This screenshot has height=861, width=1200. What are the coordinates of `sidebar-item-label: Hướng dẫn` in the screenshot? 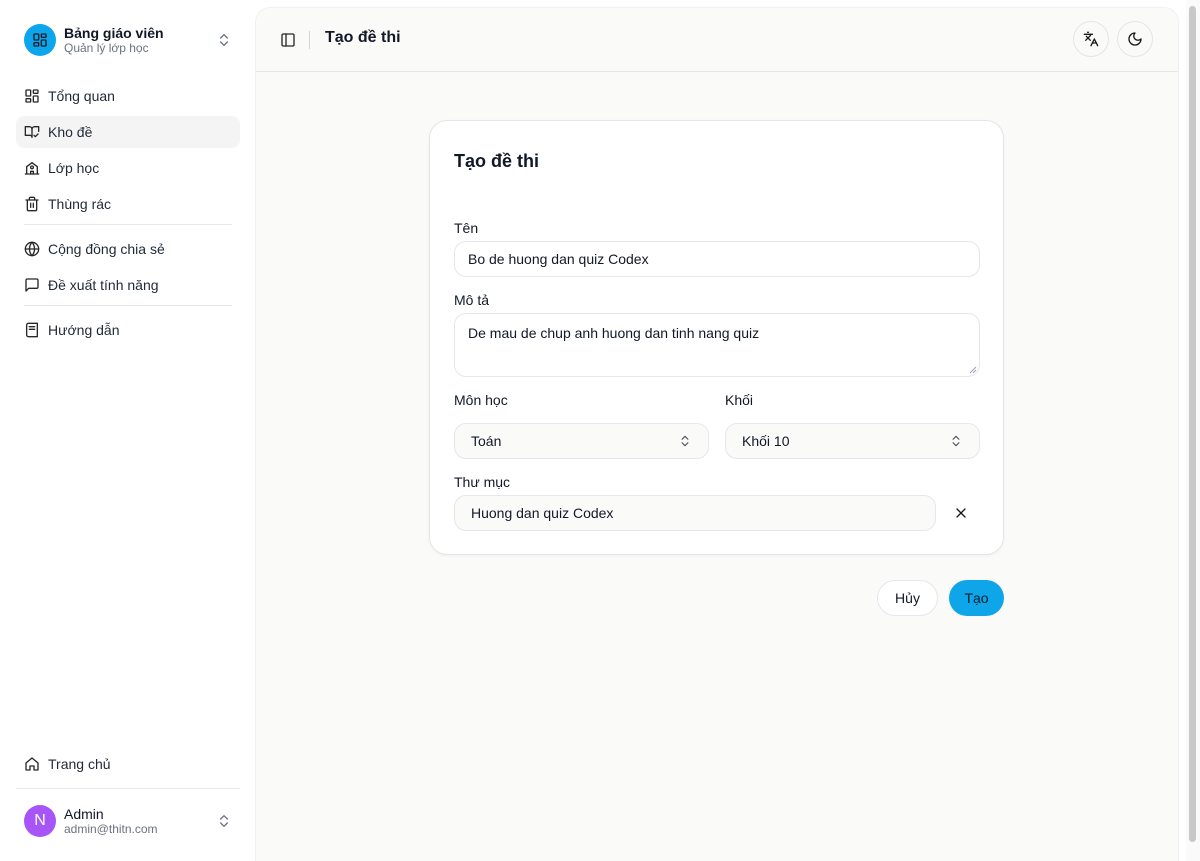 It's located at (84, 330).